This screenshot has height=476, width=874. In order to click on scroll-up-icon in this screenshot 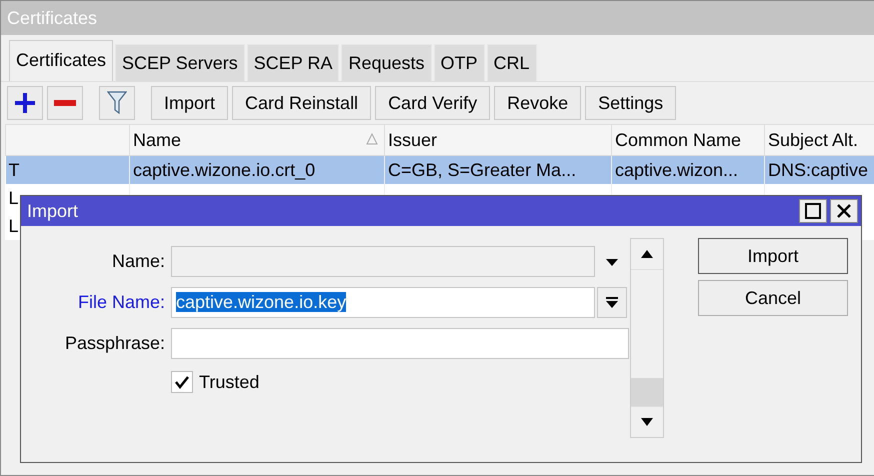, I will do `click(647, 254)`.